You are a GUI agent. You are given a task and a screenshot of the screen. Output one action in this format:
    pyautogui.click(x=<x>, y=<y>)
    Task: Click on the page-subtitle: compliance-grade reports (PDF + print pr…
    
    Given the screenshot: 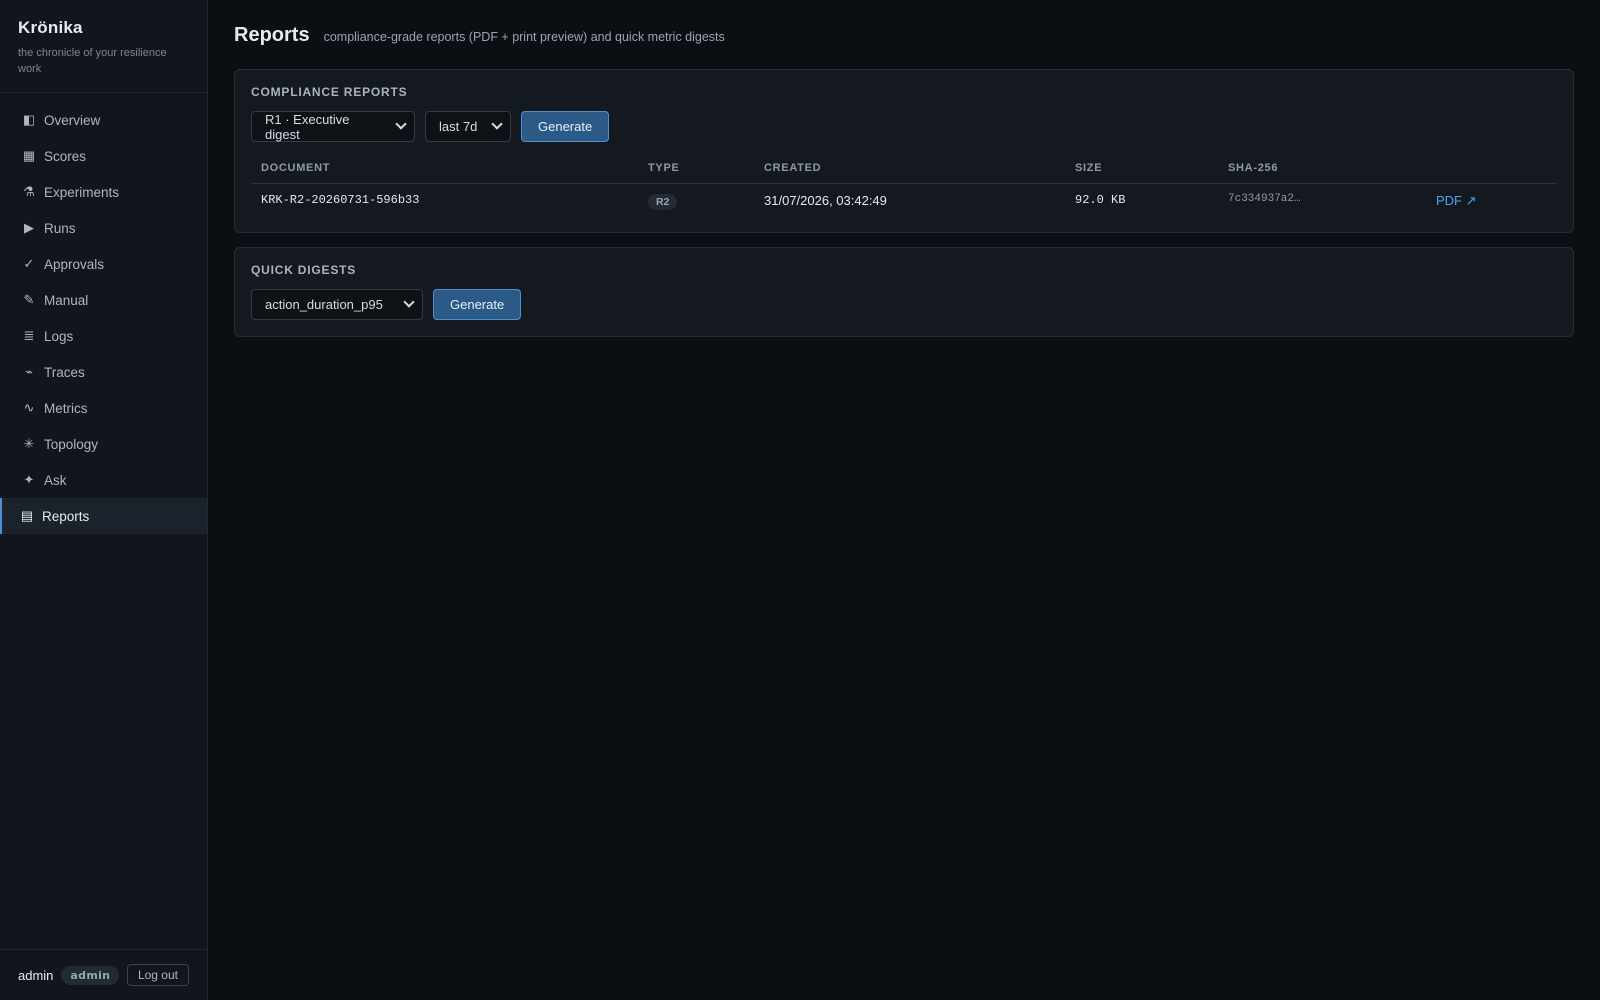 What is the action you would take?
    pyautogui.click(x=524, y=37)
    